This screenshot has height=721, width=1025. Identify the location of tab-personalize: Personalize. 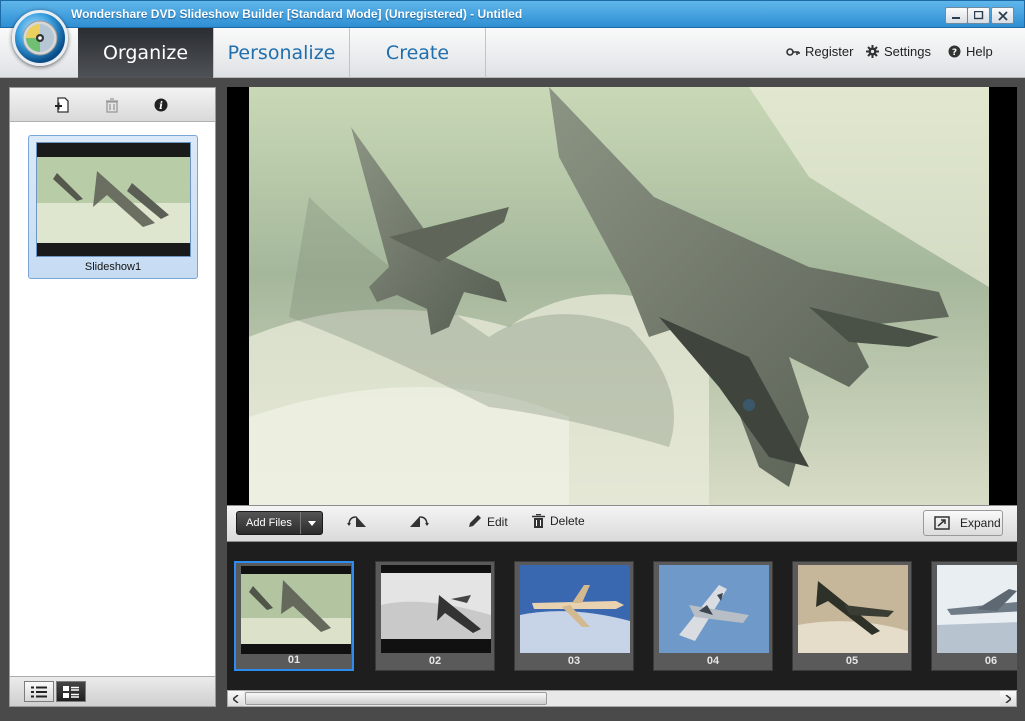
(282, 53).